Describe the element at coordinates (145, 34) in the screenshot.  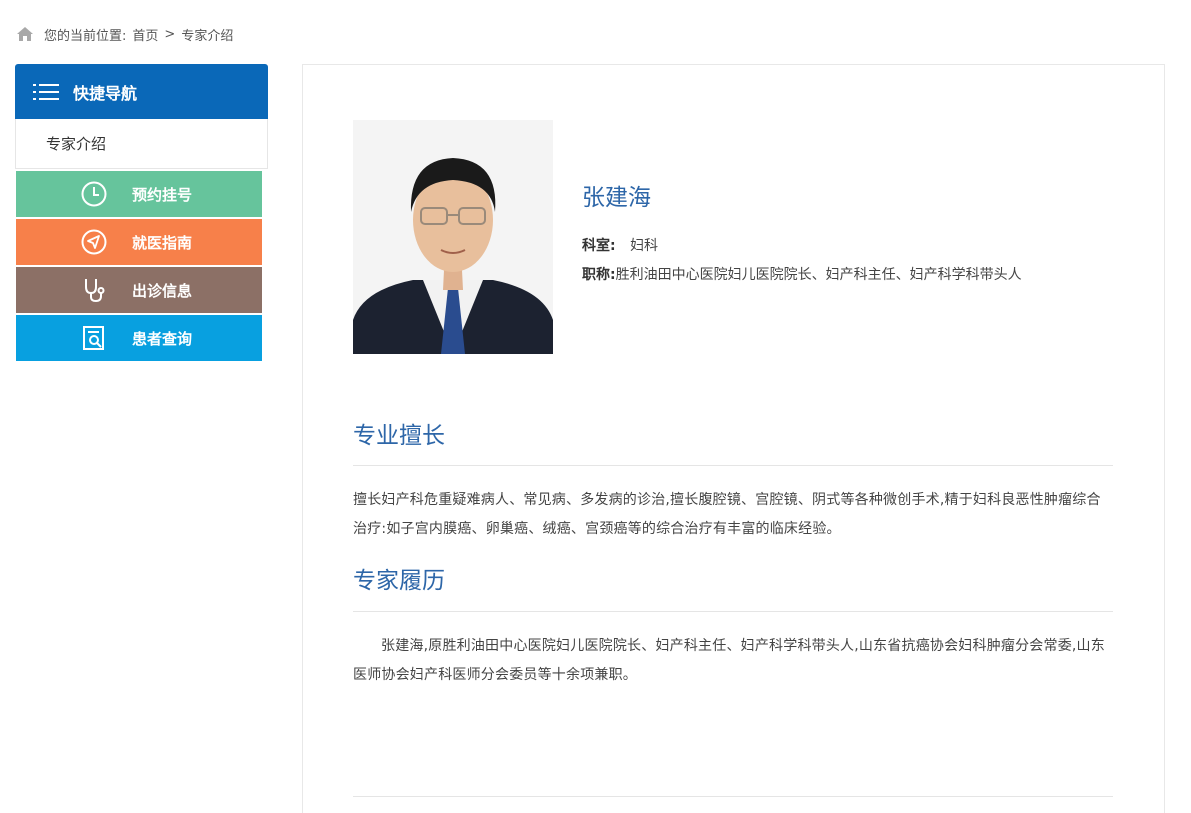
I see `breadcrumb-home-link: 首页` at that location.